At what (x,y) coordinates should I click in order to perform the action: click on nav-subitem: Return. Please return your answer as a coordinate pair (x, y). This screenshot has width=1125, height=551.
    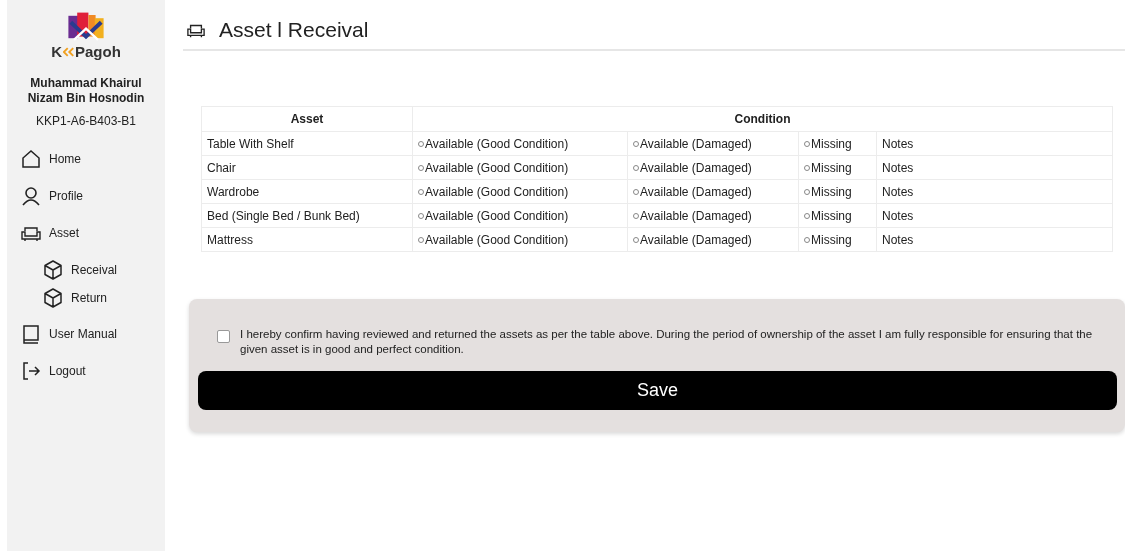
    Looking at the image, I should click on (75, 298).